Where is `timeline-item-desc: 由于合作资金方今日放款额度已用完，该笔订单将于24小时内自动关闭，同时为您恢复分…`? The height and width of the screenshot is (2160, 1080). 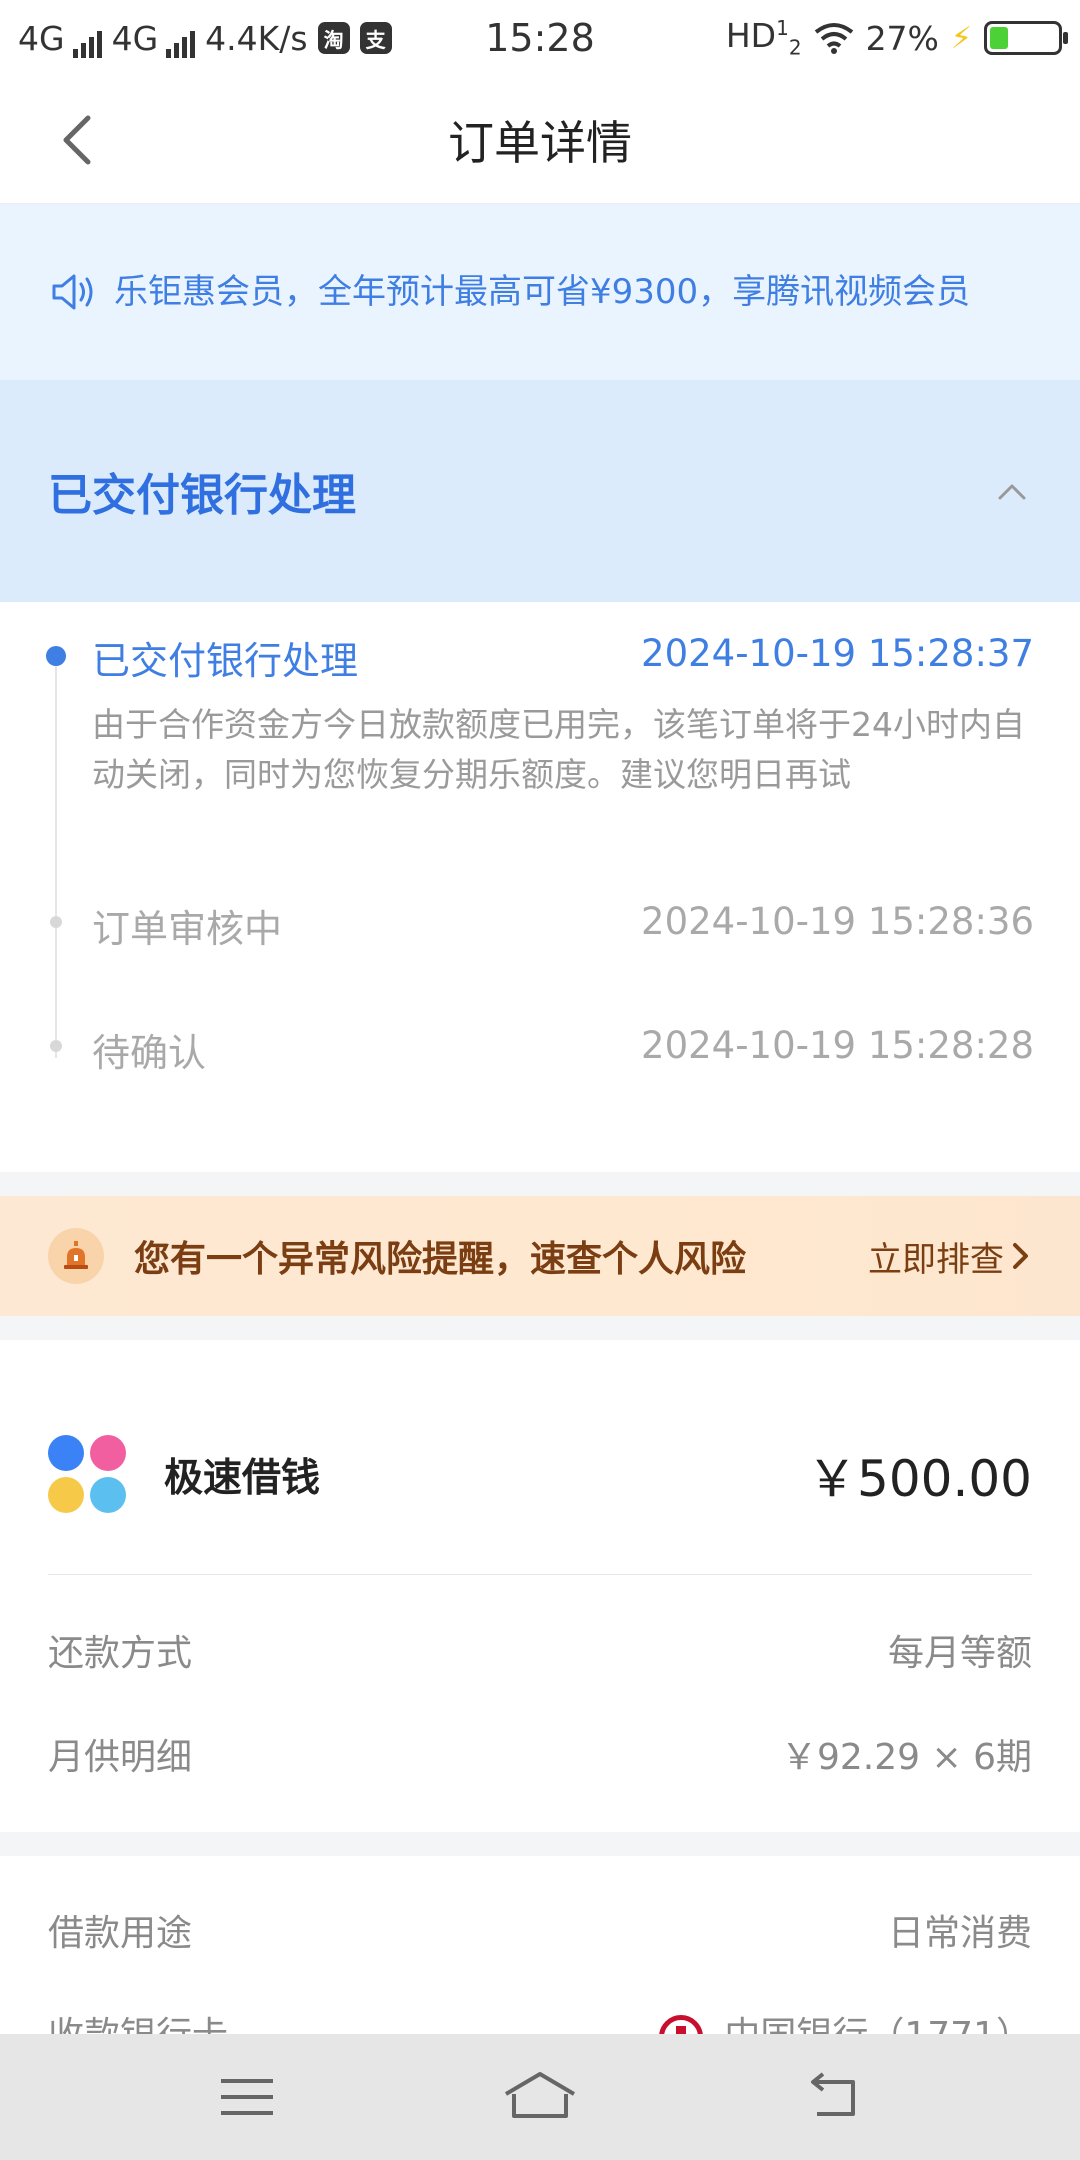 timeline-item-desc: 由于合作资金方今日放款额度已用完，该笔订单将于24小时内自动关闭，同时为您恢复分… is located at coordinates (558, 749).